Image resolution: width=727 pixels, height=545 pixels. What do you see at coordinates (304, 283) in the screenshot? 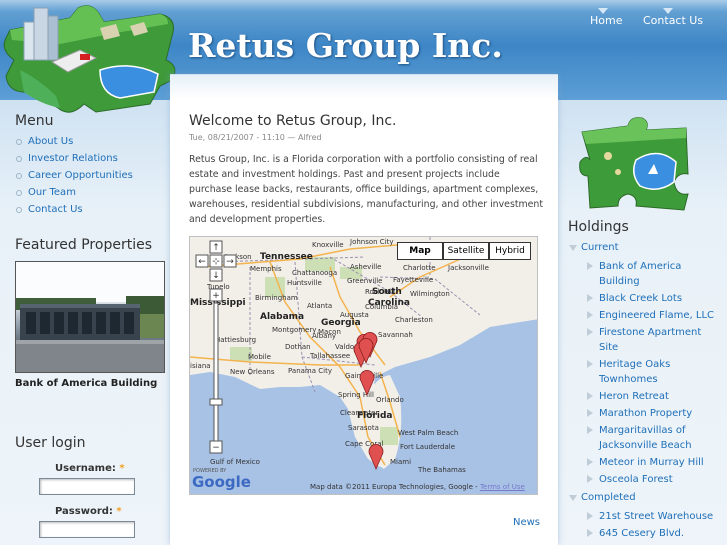
I see `map-label-huntsville: Huntsville` at bounding box center [304, 283].